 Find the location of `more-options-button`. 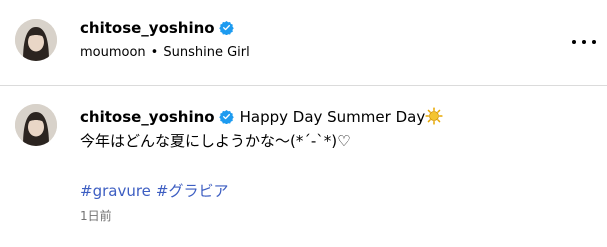

more-options-button is located at coordinates (584, 42).